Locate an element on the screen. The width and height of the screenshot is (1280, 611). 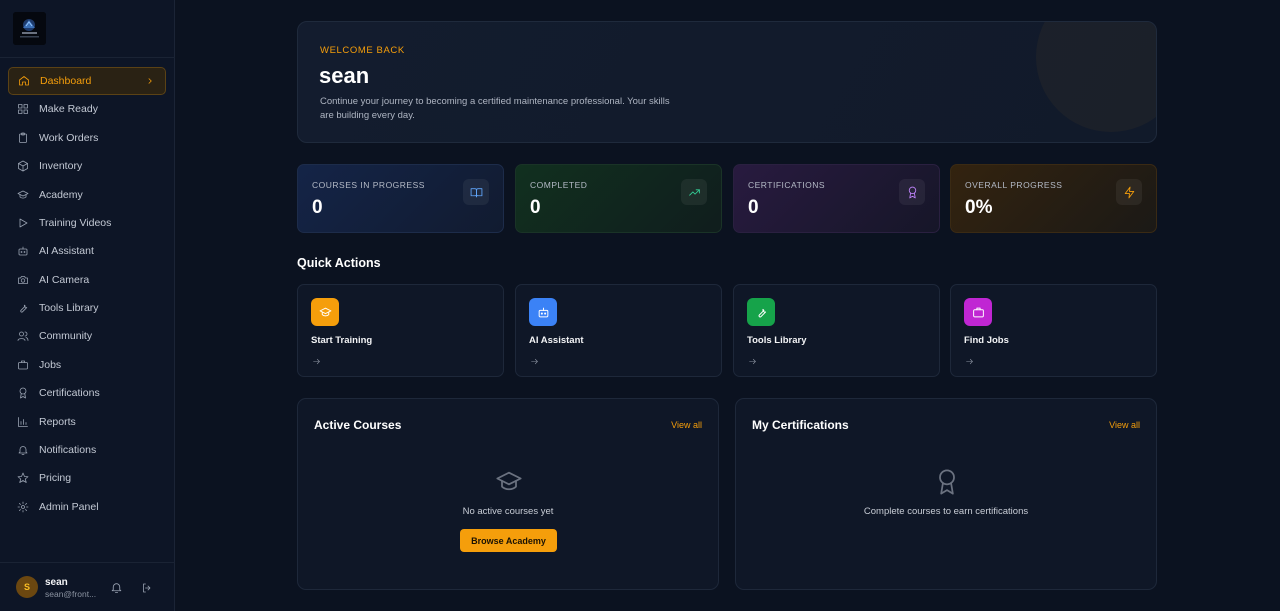
clipboard-icon is located at coordinates (23, 138).